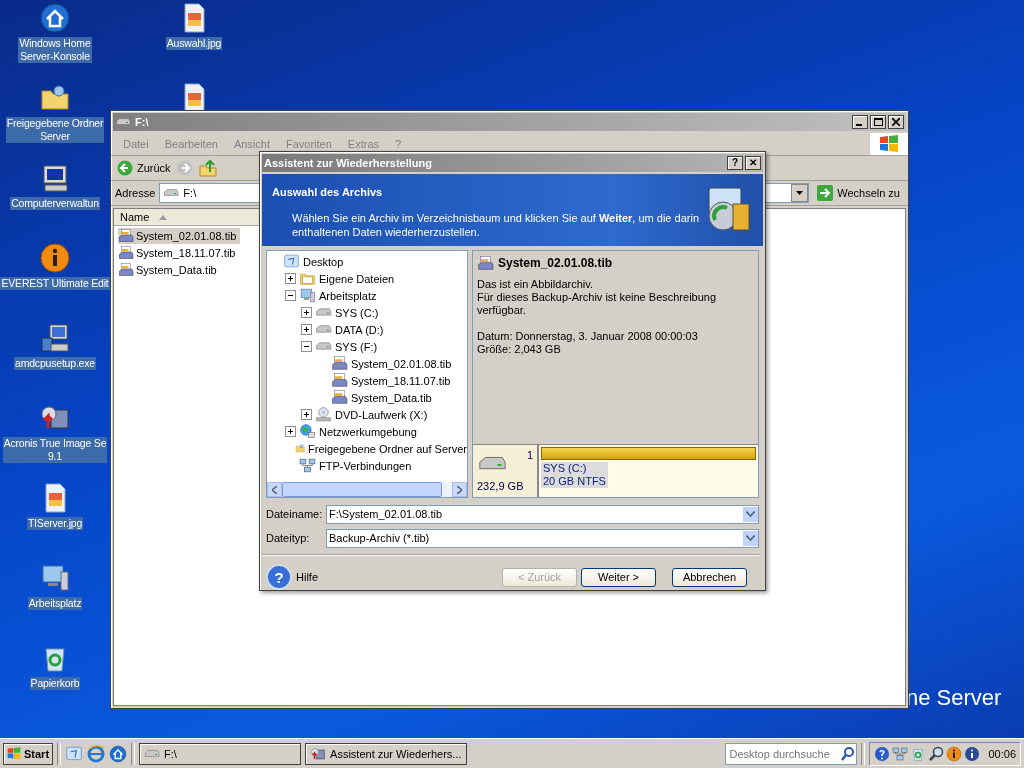 The height and width of the screenshot is (768, 1024). Describe the element at coordinates (542, 514) in the screenshot. I see `combo-field: F:\System_02.01.08.tib` at that location.